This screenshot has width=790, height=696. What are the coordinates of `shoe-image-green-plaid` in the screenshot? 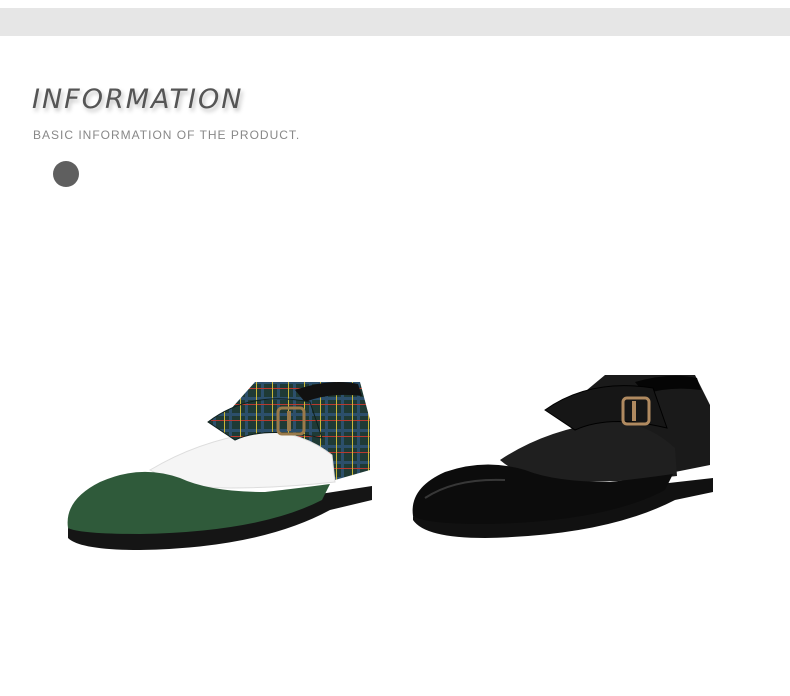 It's located at (219, 466).